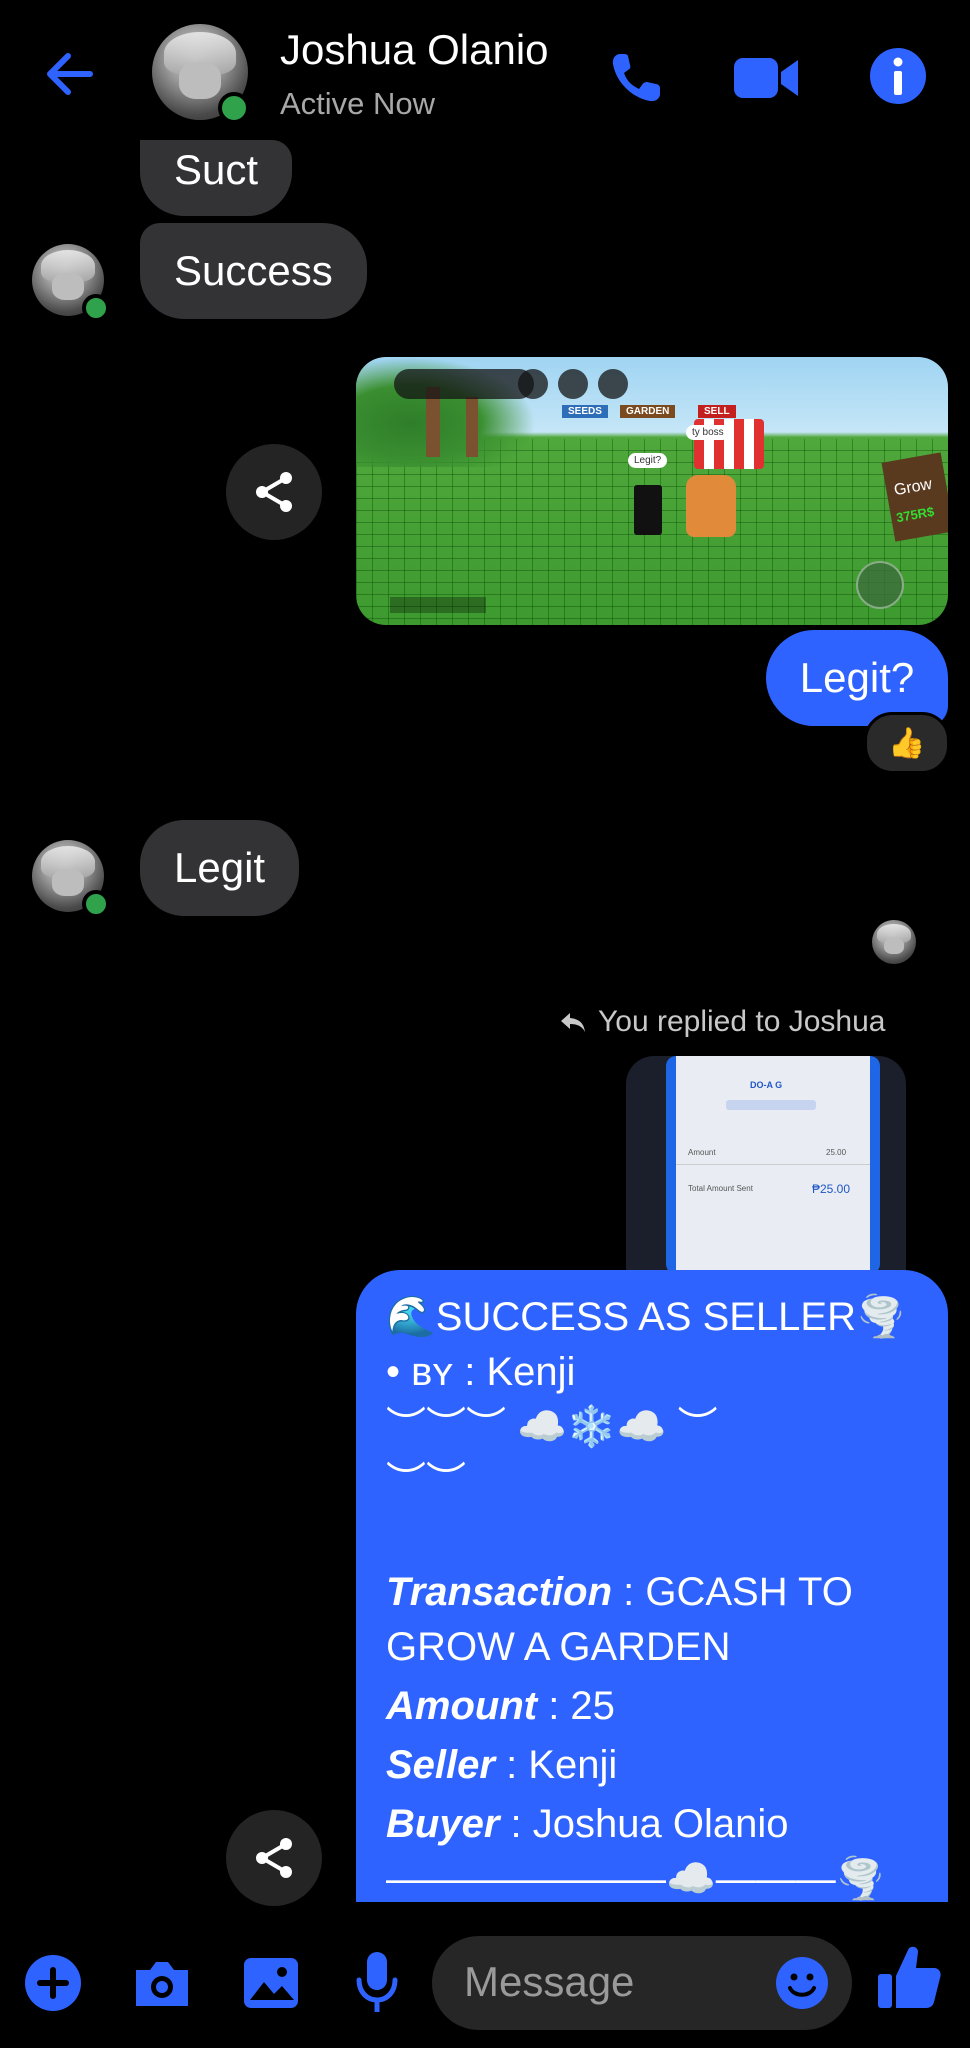 This screenshot has height=2048, width=970. Describe the element at coordinates (708, 432) in the screenshot. I see `game-chat-bubble: ty boss` at that location.